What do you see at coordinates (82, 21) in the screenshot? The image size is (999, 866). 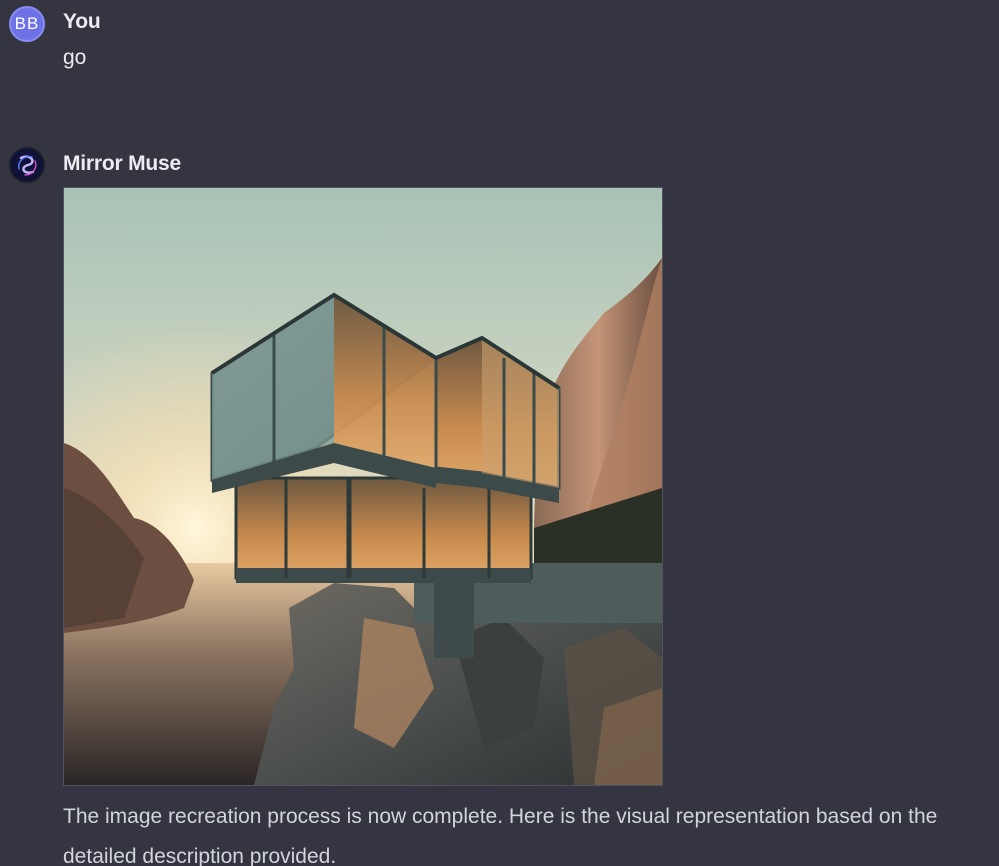 I see `user-author-name: You` at bounding box center [82, 21].